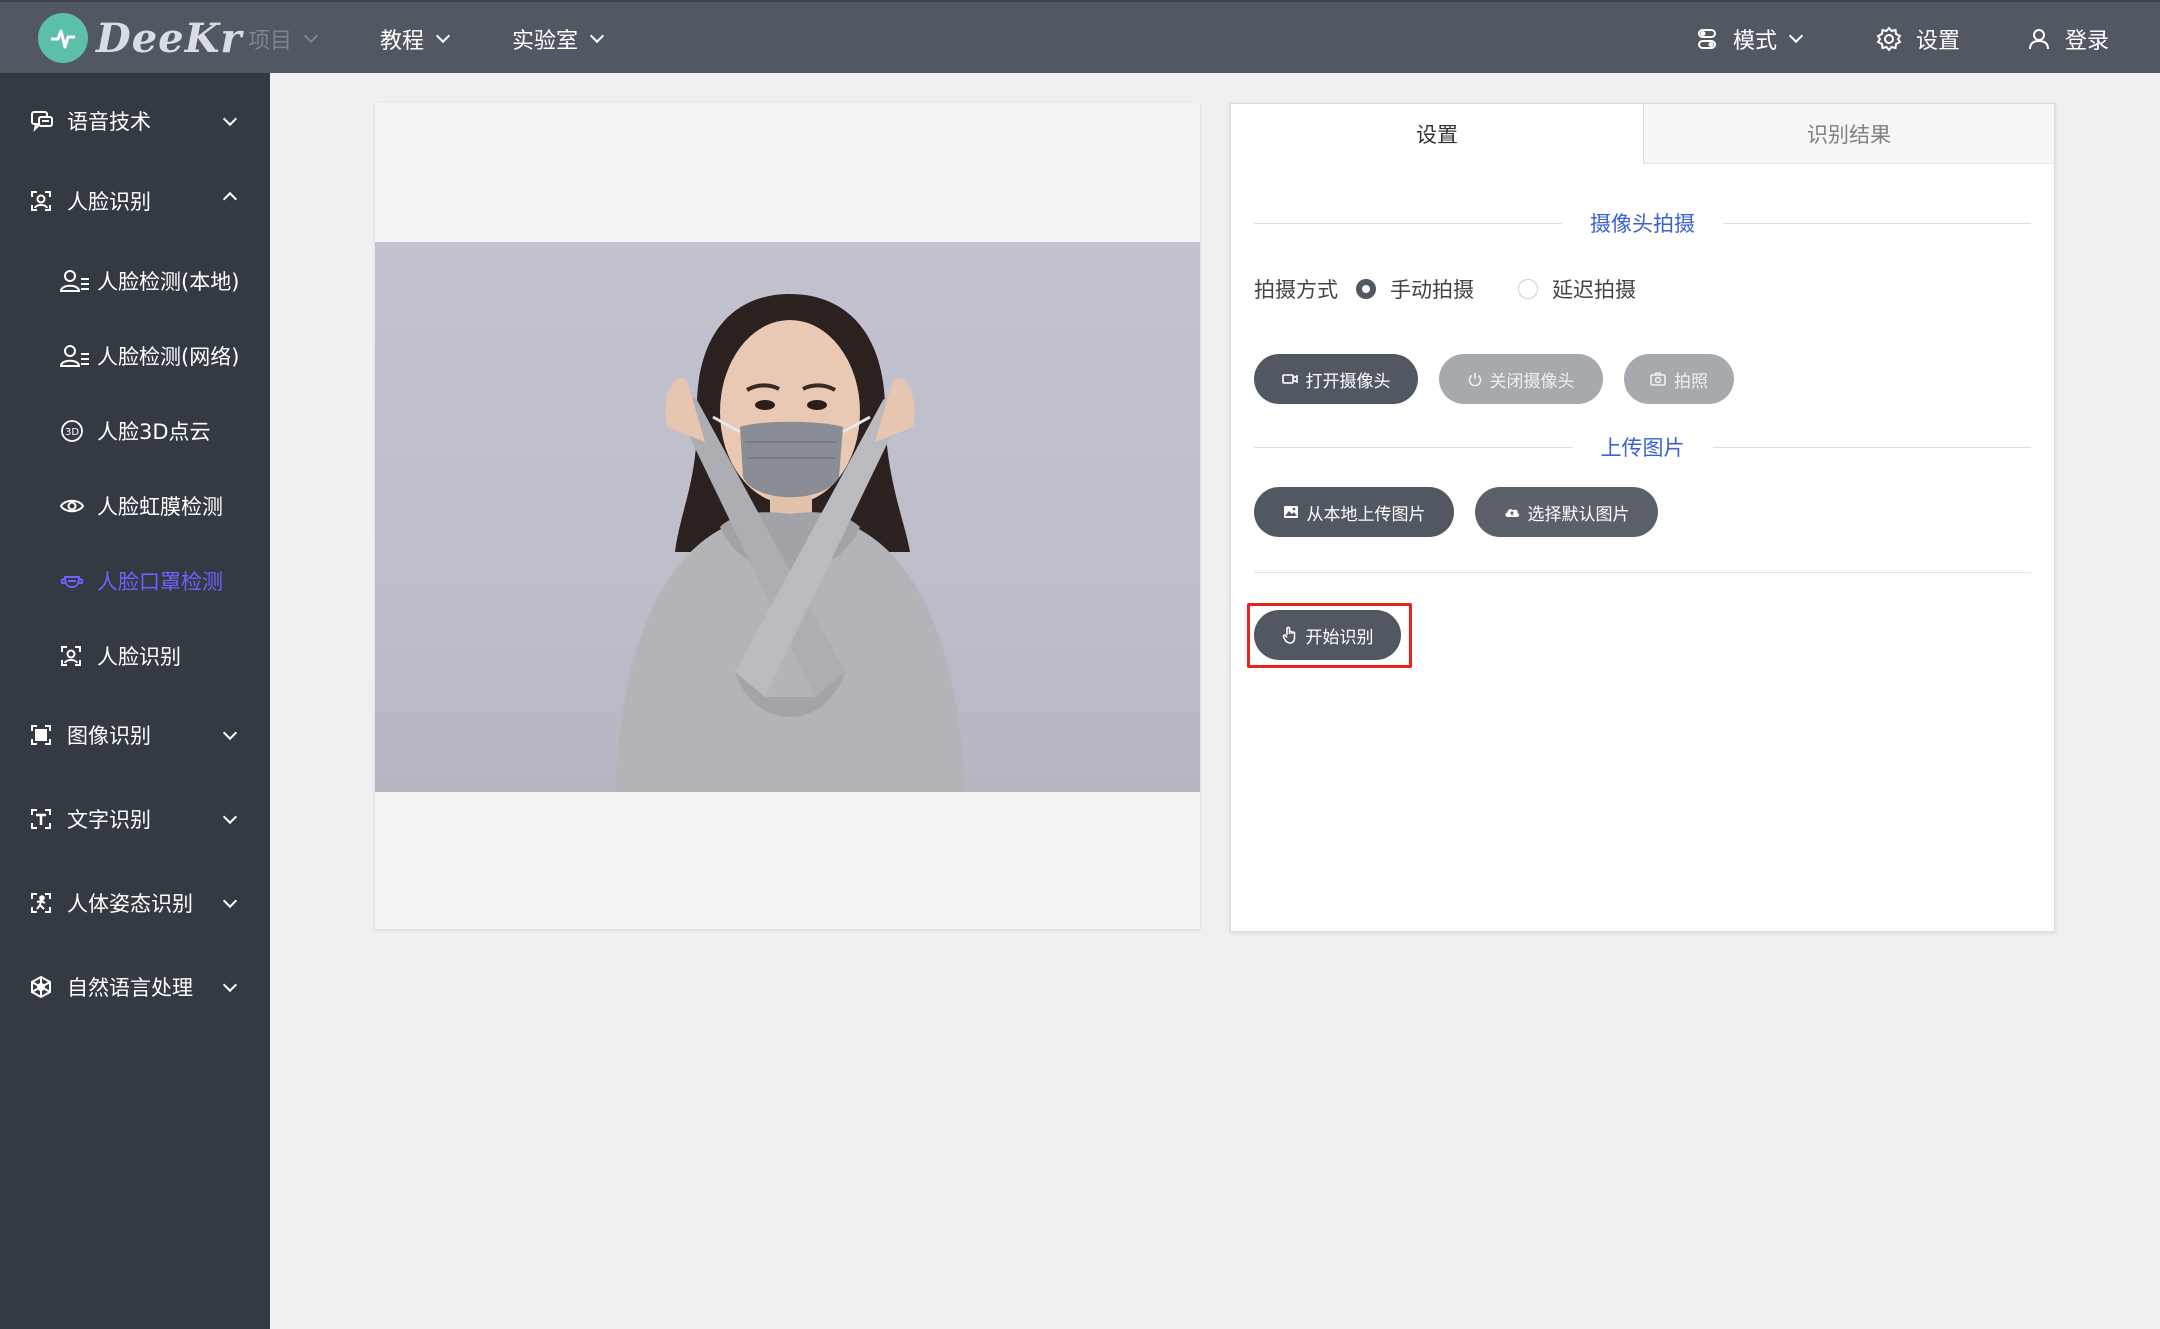 Image resolution: width=2160 pixels, height=1329 pixels. I want to click on sidebar-item-speech: 语音技术, so click(135, 121).